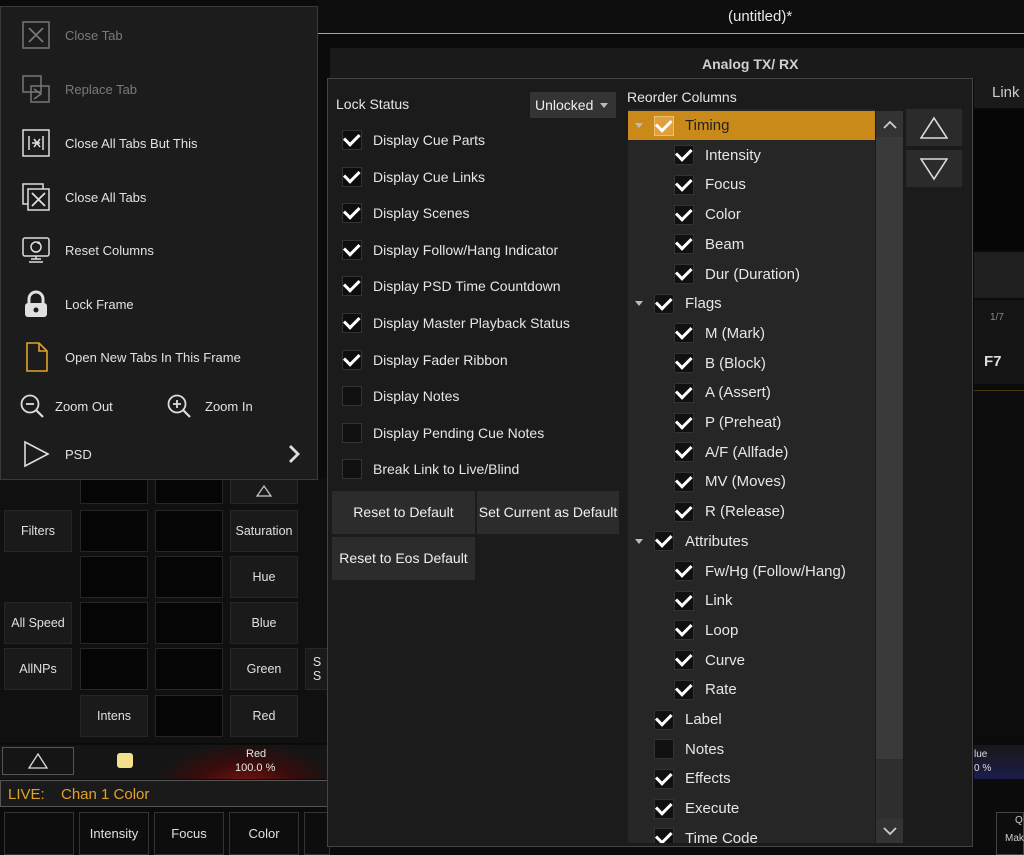 The height and width of the screenshot is (855, 1024). Describe the element at coordinates (751, 749) in the screenshot. I see `column-tree-row: Notes` at that location.